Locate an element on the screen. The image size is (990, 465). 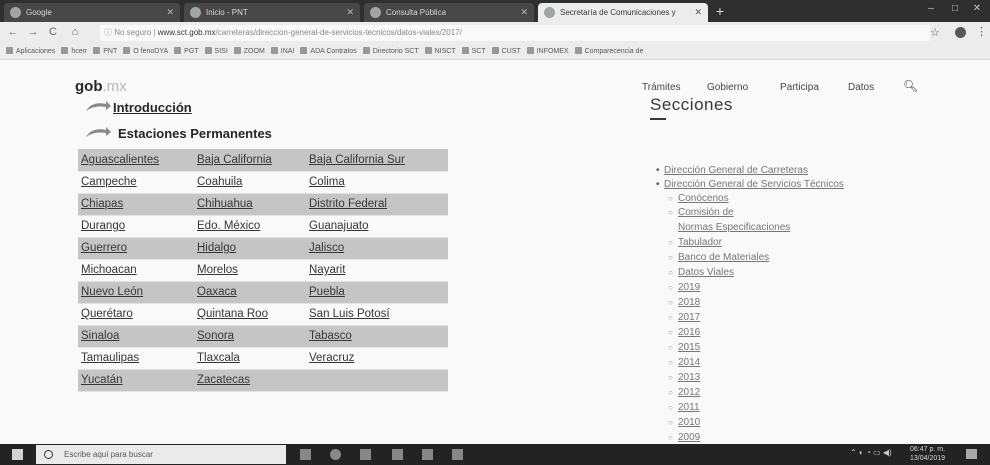
sidebar-sub-item: ○ 2012 is located at coordinates (684, 392).